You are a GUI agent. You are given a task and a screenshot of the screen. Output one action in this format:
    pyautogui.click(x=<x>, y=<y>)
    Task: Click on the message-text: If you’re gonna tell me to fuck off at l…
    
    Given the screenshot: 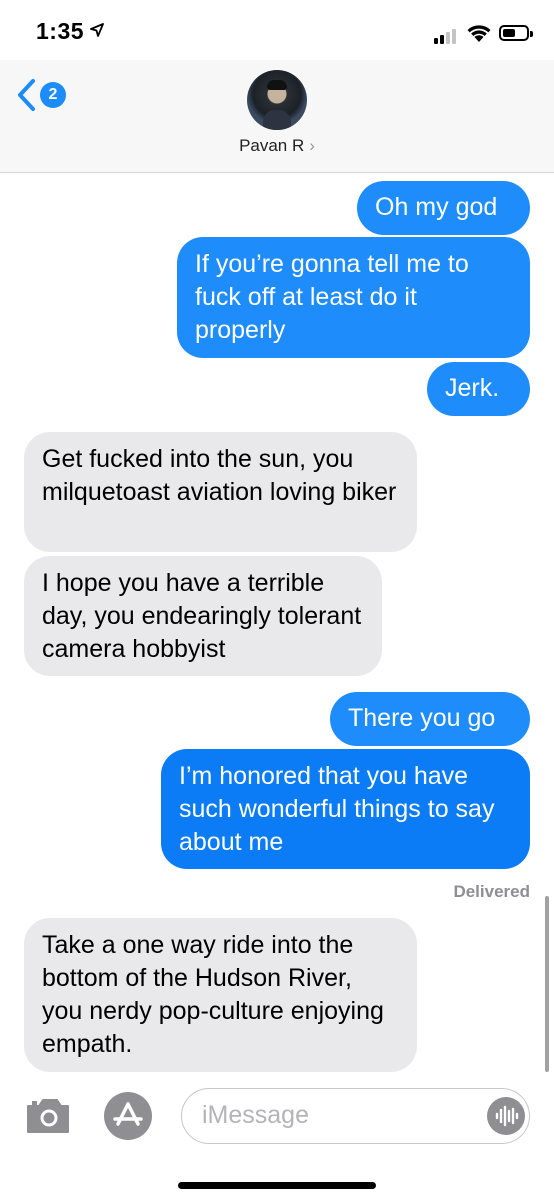 What is the action you would take?
    pyautogui.click(x=332, y=297)
    